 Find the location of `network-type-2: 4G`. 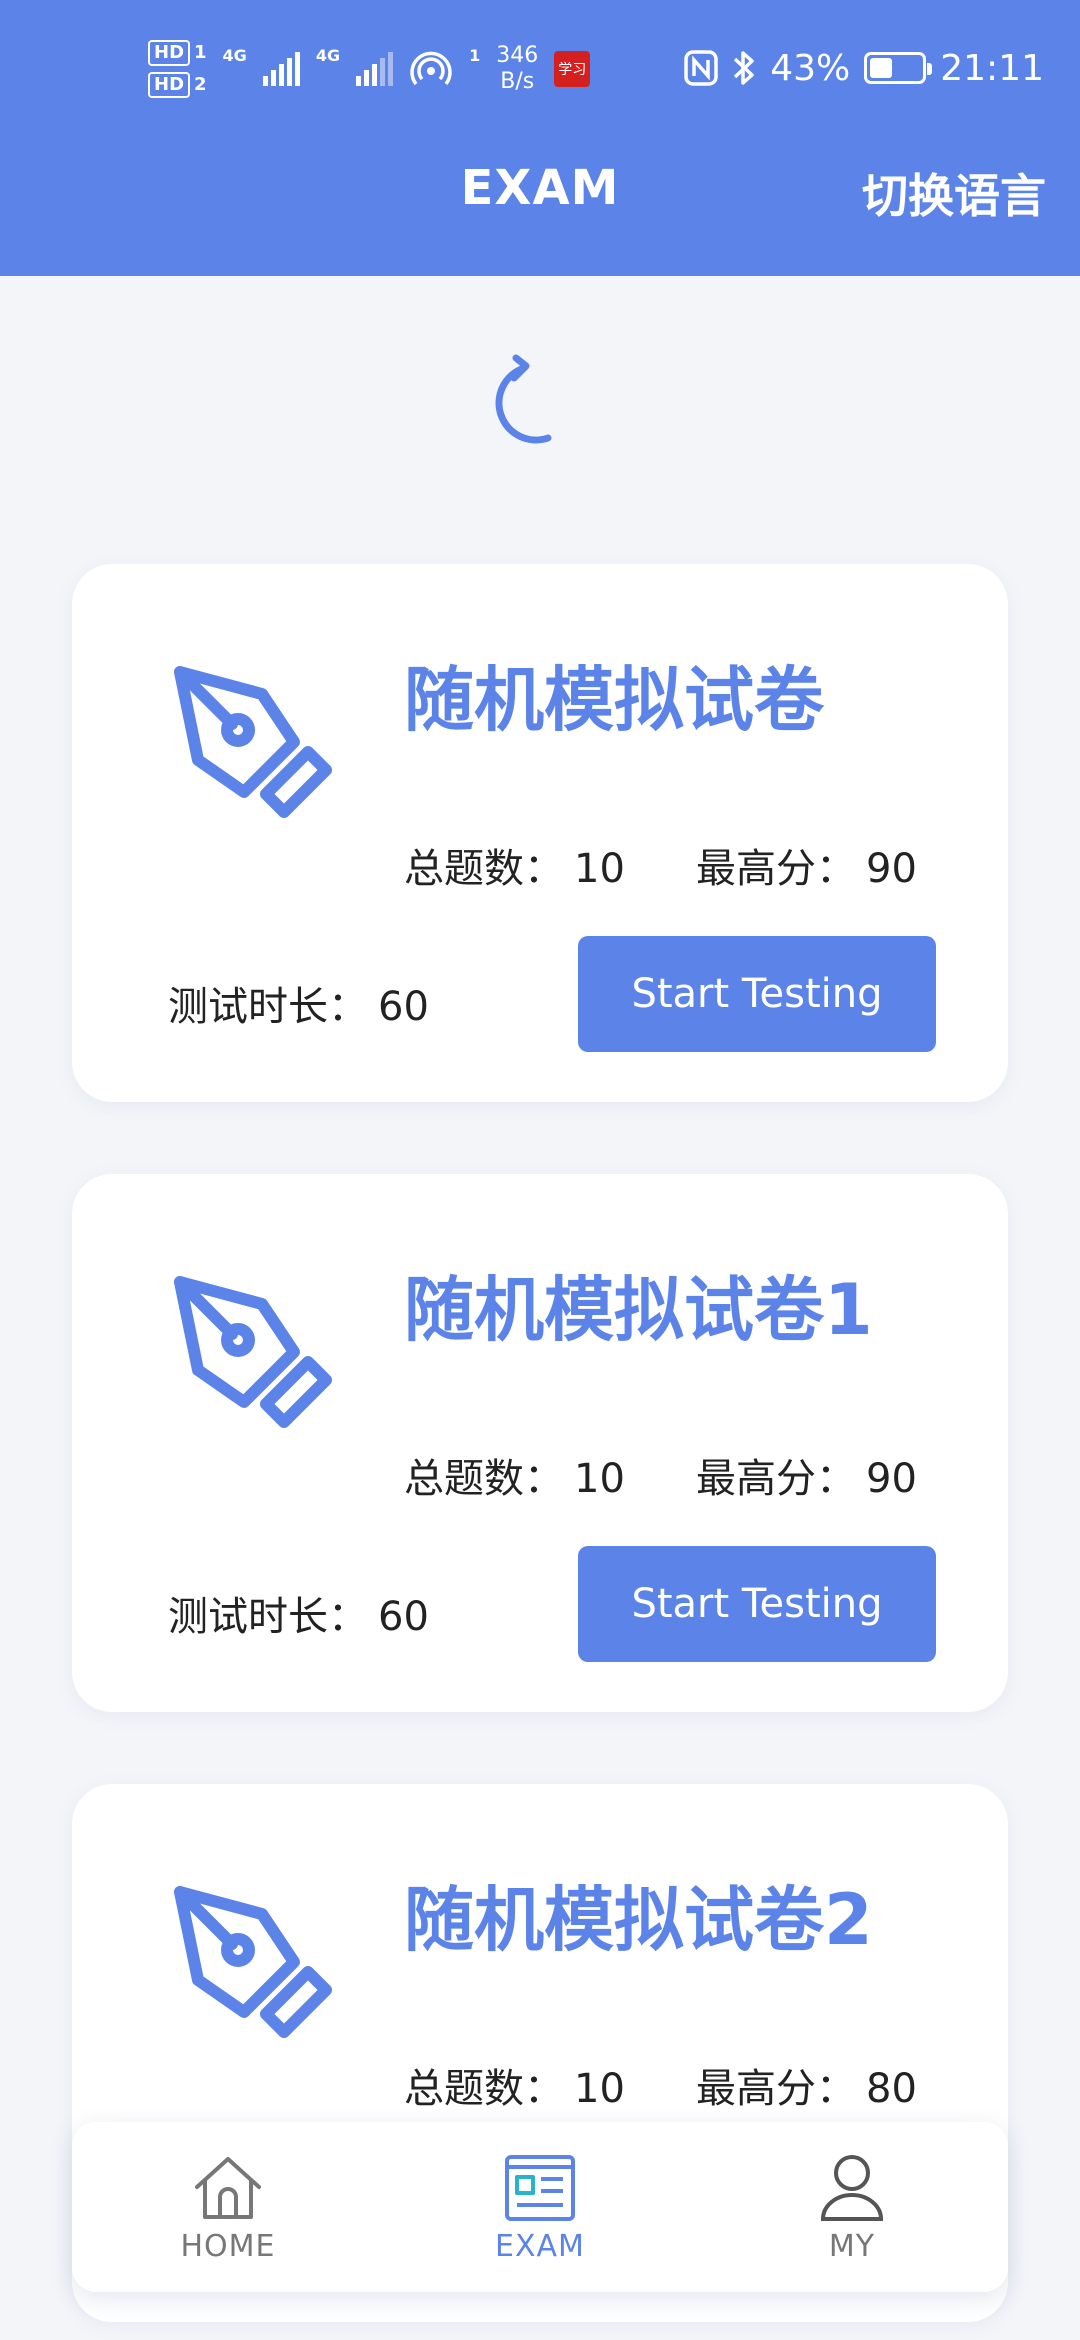

network-type-2: 4G is located at coordinates (328, 55).